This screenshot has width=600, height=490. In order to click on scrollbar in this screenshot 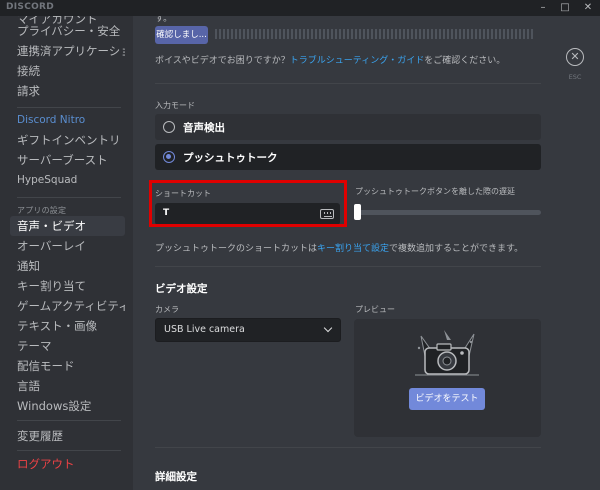, I will do `click(592, 253)`.